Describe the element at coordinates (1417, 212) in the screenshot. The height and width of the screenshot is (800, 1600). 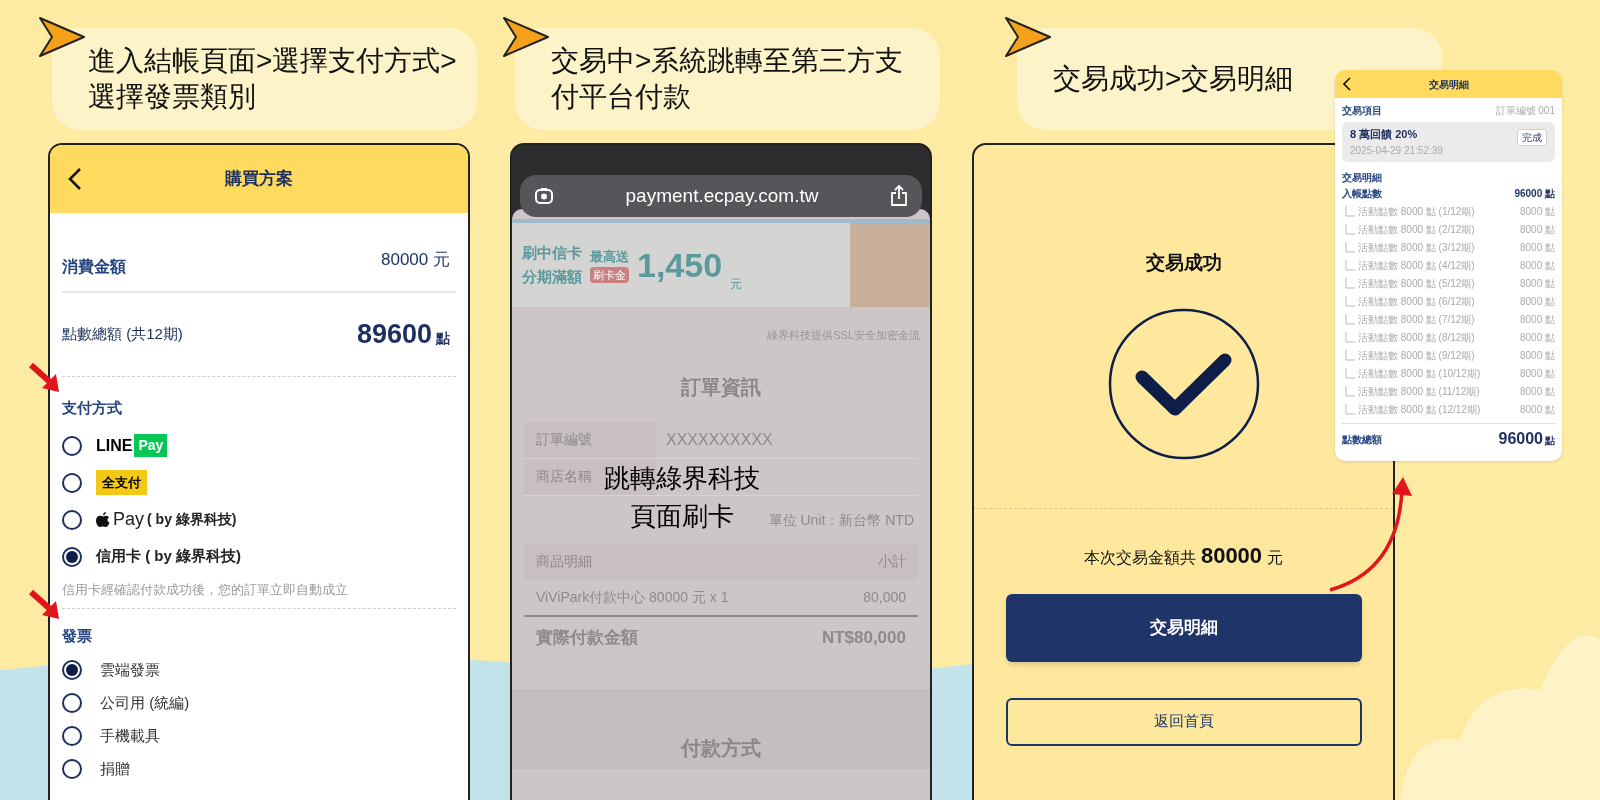
I see `row-label: 活動點數 8000 點 (1/12期)` at that location.